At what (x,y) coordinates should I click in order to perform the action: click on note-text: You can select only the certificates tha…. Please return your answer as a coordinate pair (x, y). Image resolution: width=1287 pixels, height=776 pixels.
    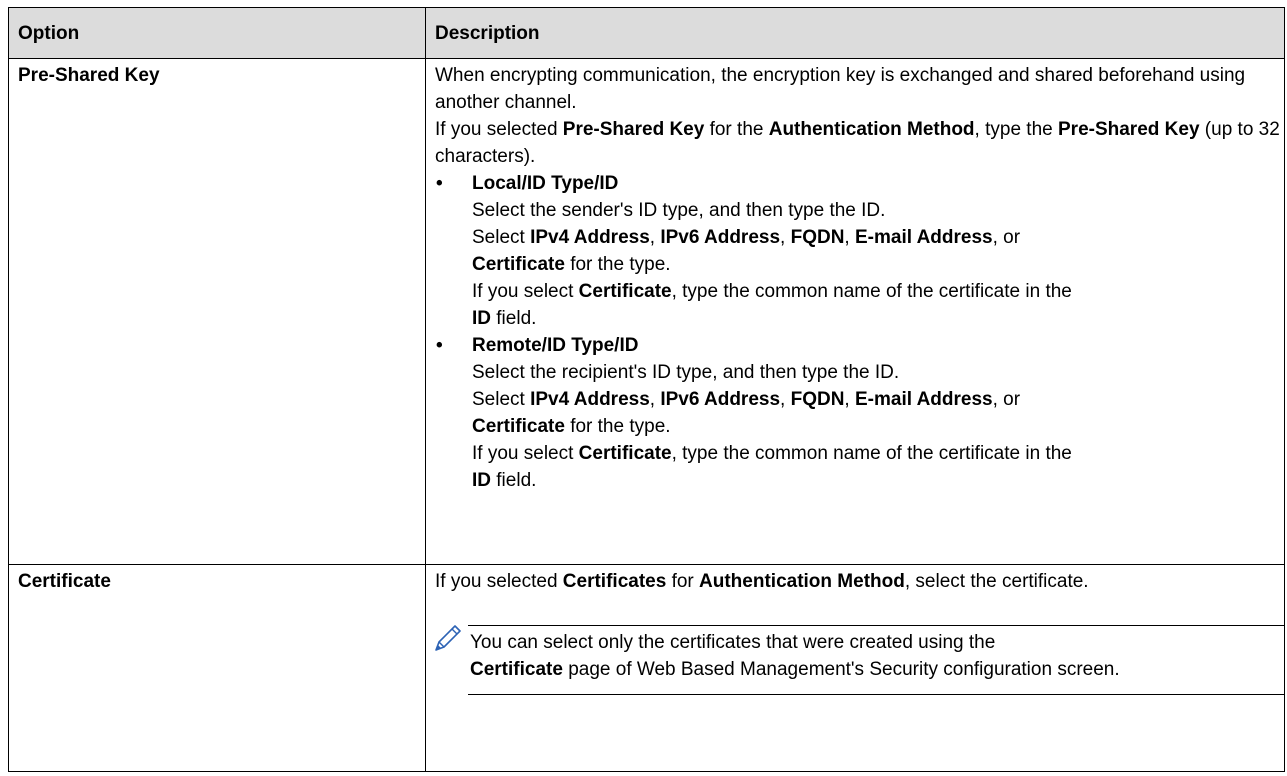
    Looking at the image, I should click on (795, 656).